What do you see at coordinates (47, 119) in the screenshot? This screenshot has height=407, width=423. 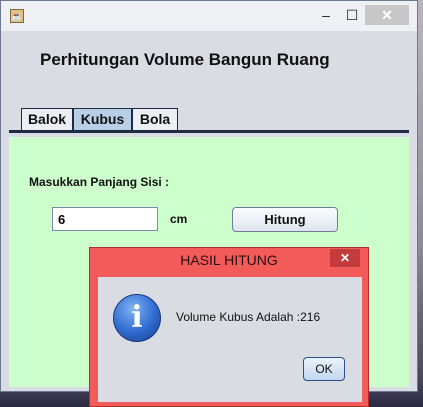 I see `tab-balok: Balok` at bounding box center [47, 119].